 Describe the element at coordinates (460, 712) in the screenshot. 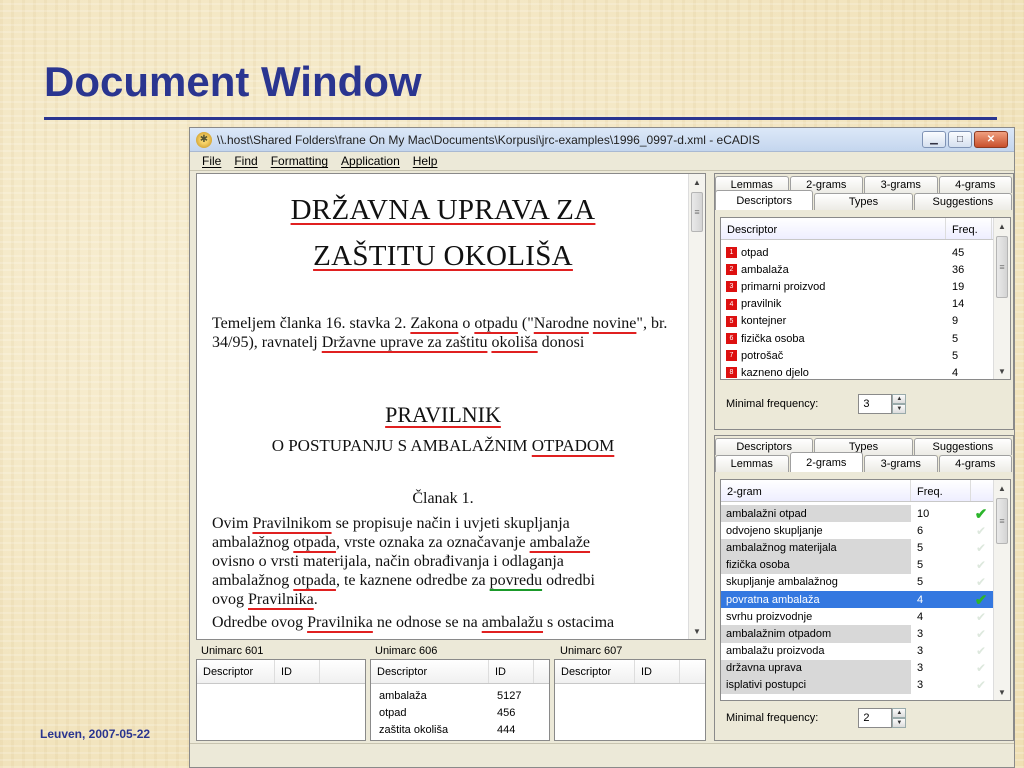

I see `table-row: otpad 456` at that location.